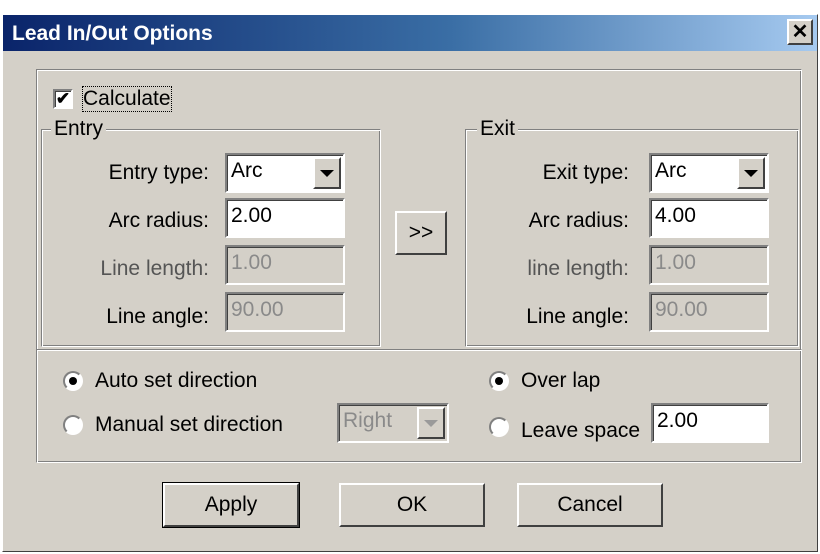 The height and width of the screenshot is (554, 820). I want to click on entry-line-angle-label: Line angle:, so click(157, 316).